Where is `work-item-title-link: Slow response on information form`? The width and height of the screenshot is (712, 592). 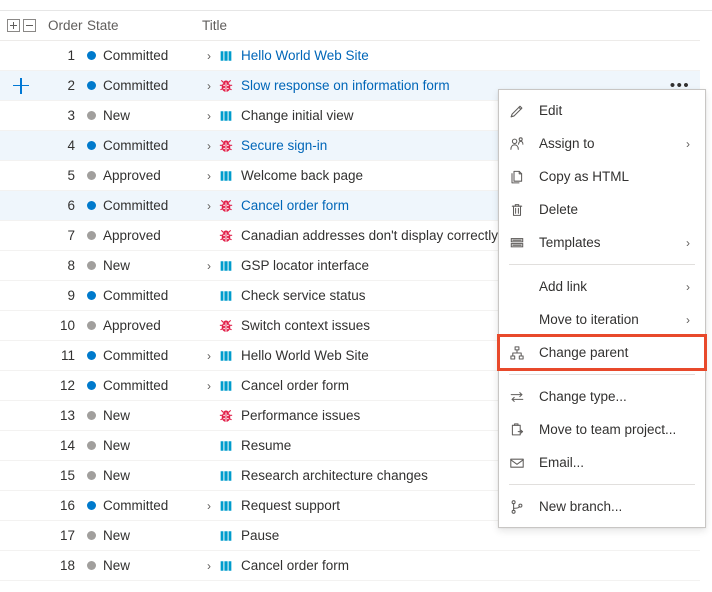
work-item-title-link: Slow response on information form is located at coordinates (345, 85).